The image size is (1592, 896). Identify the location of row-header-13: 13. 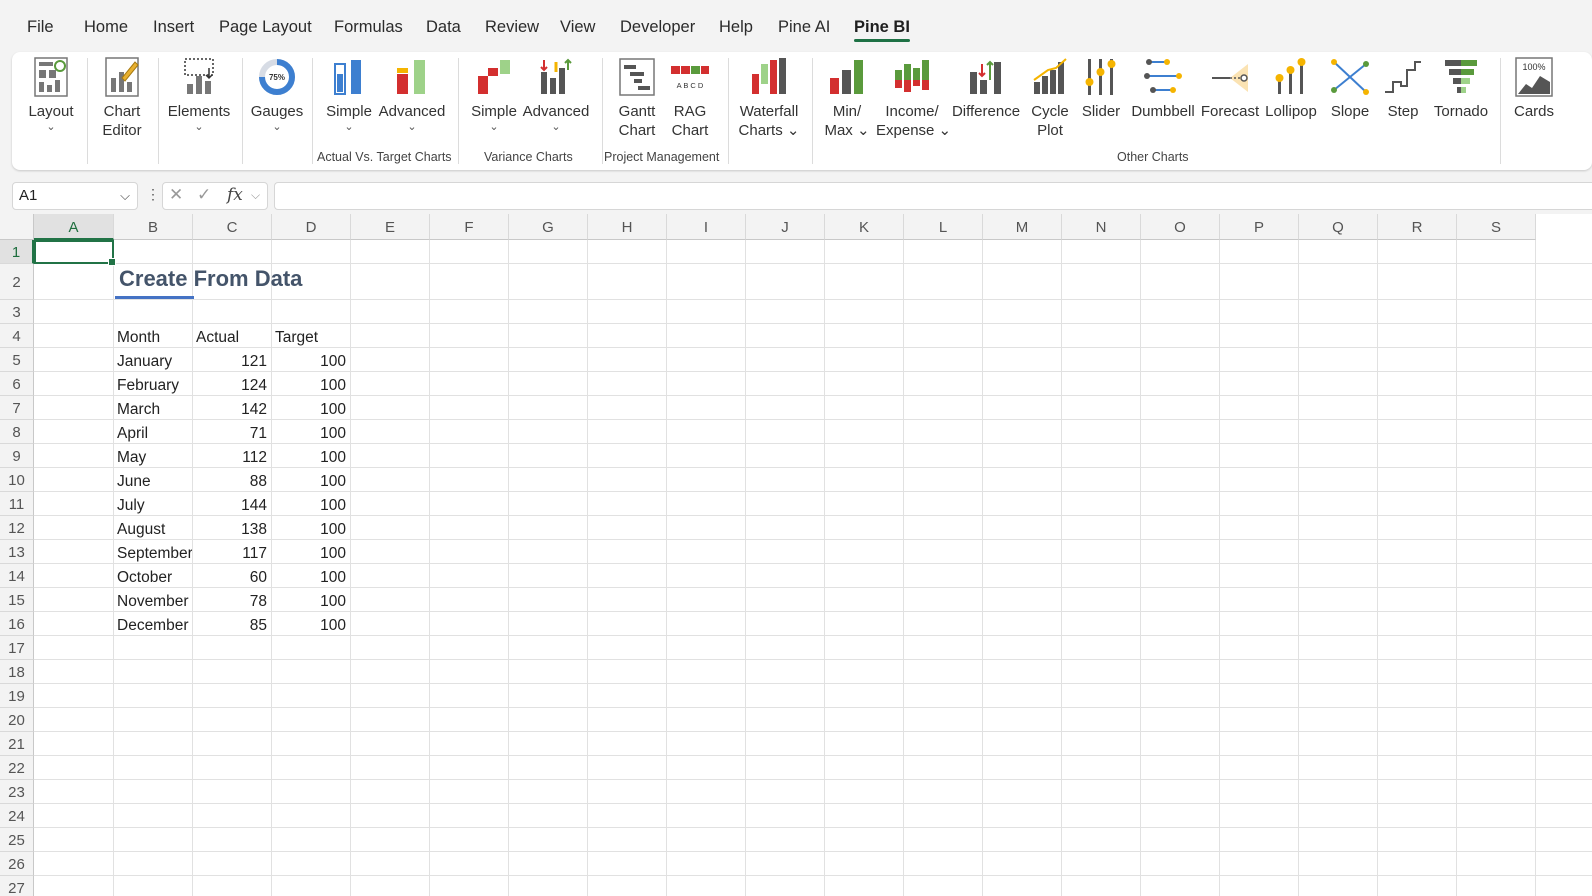
(17, 552).